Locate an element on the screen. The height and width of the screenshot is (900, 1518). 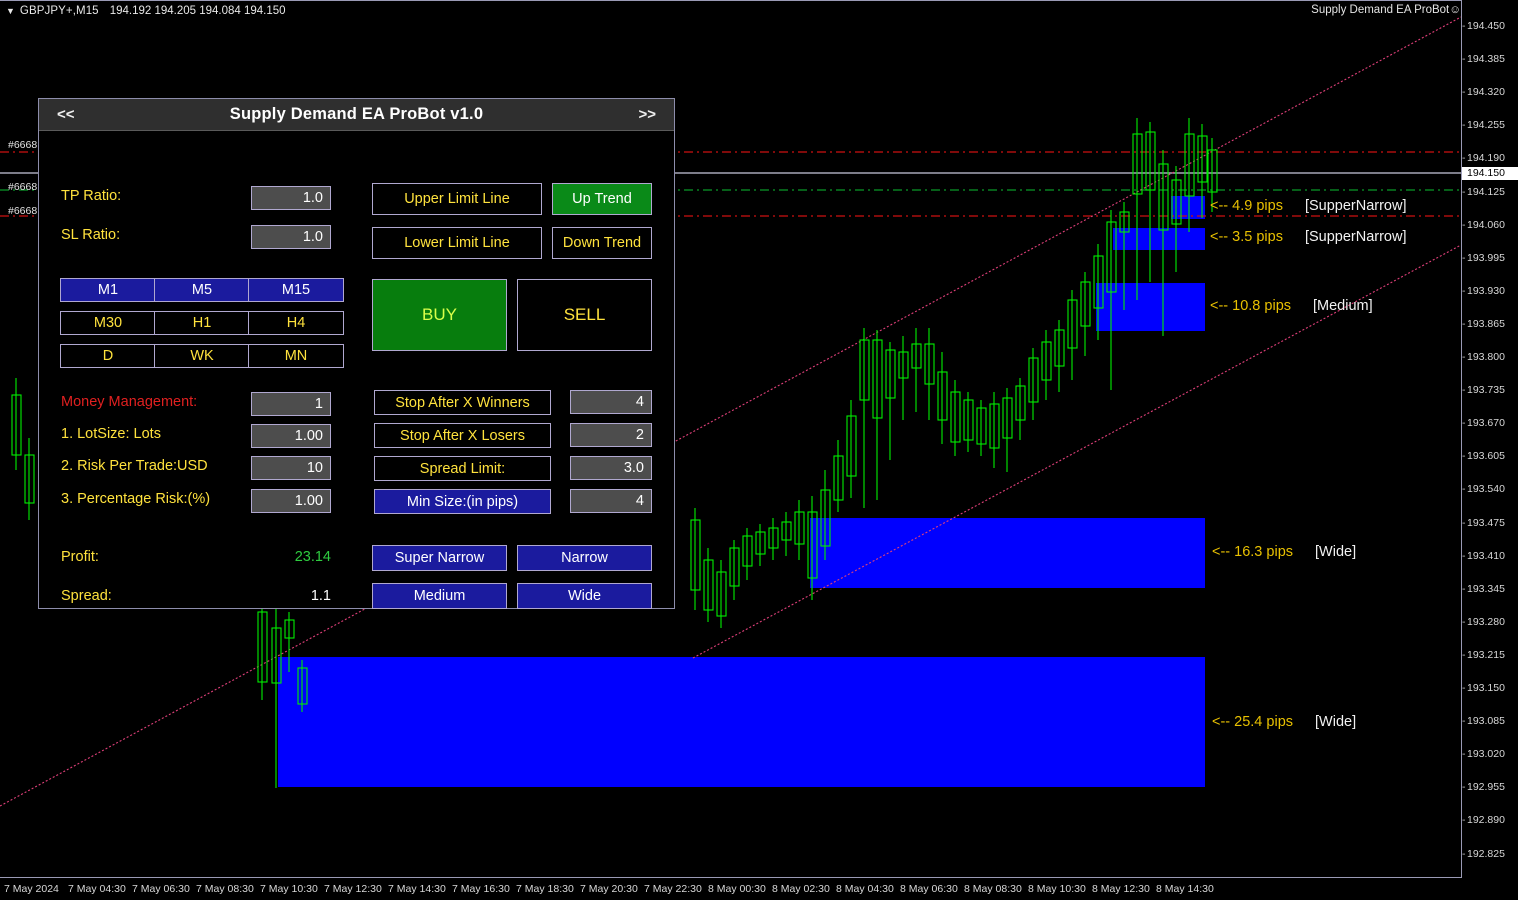
smiley-icon: ☺ is located at coordinates (1455, 10).